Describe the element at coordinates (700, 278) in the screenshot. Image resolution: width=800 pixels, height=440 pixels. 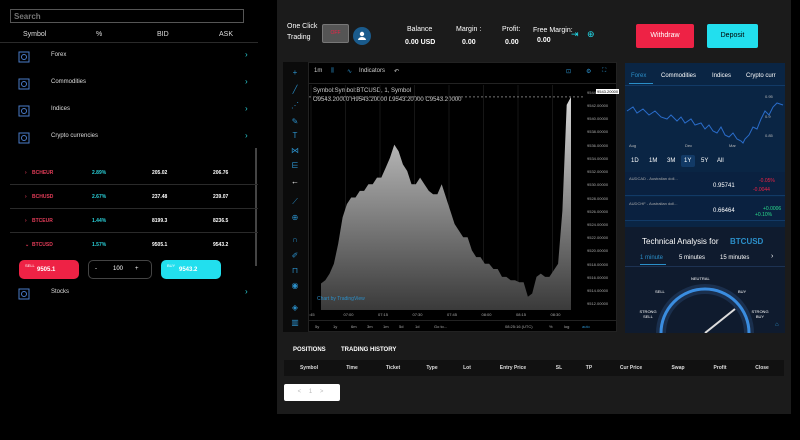
I see `gauge-neutral: NEUTRAL` at that location.